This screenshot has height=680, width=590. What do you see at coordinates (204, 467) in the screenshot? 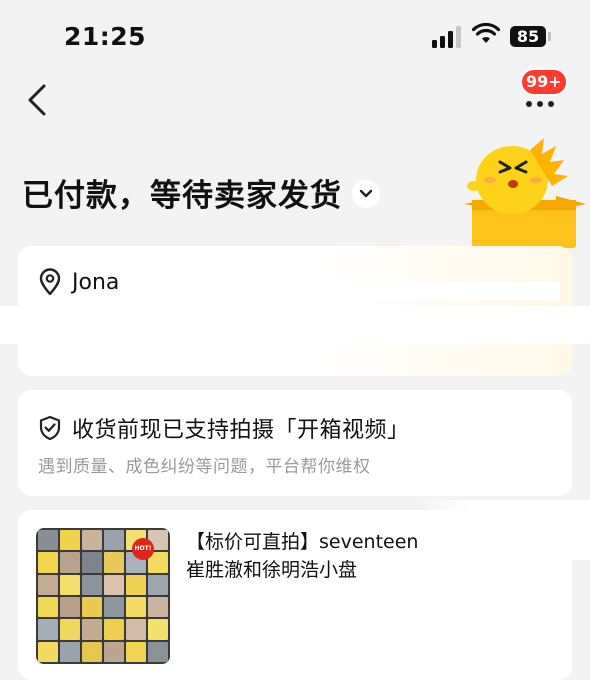
I see `unboxing-subtitle: 遇到质量、成色纠纷等问题，平台帮你维权` at bounding box center [204, 467].